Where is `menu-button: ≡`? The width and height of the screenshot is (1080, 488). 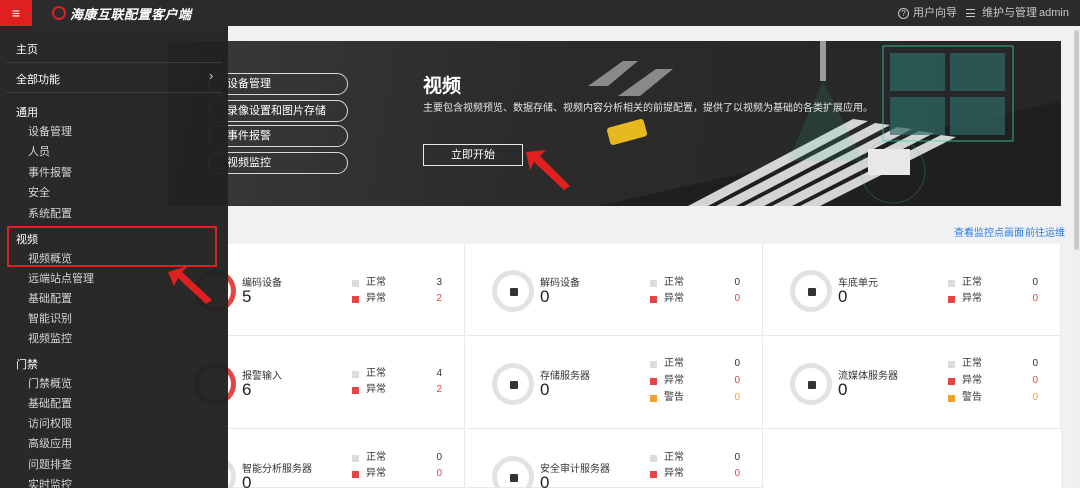 menu-button: ≡ is located at coordinates (16, 13).